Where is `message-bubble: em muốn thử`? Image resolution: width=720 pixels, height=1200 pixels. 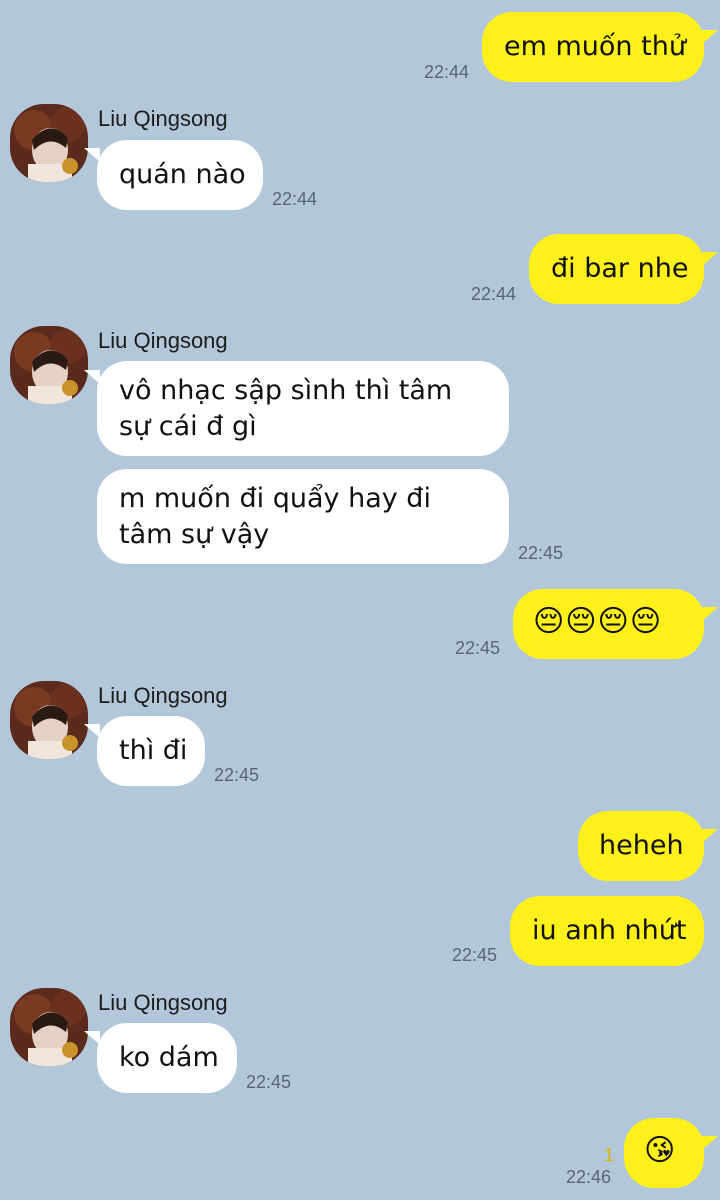 message-bubble: em muốn thử is located at coordinates (593, 47).